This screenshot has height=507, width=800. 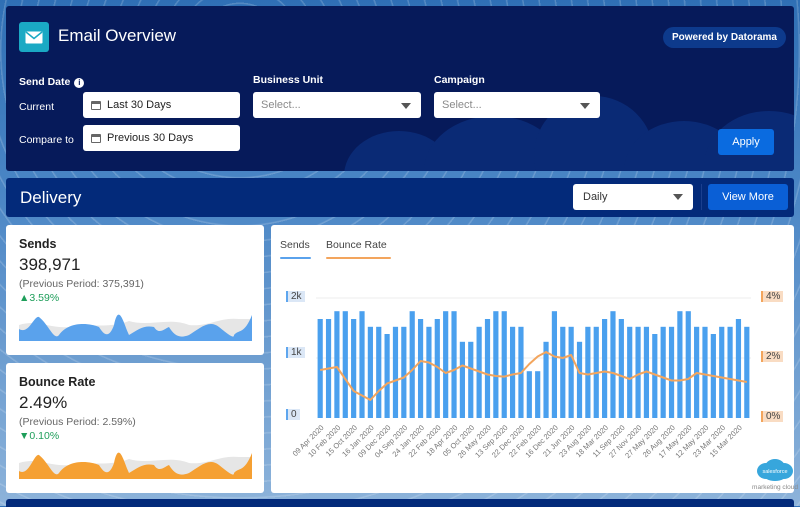 I want to click on current-date-range-value: Last 30 Days, so click(x=139, y=105).